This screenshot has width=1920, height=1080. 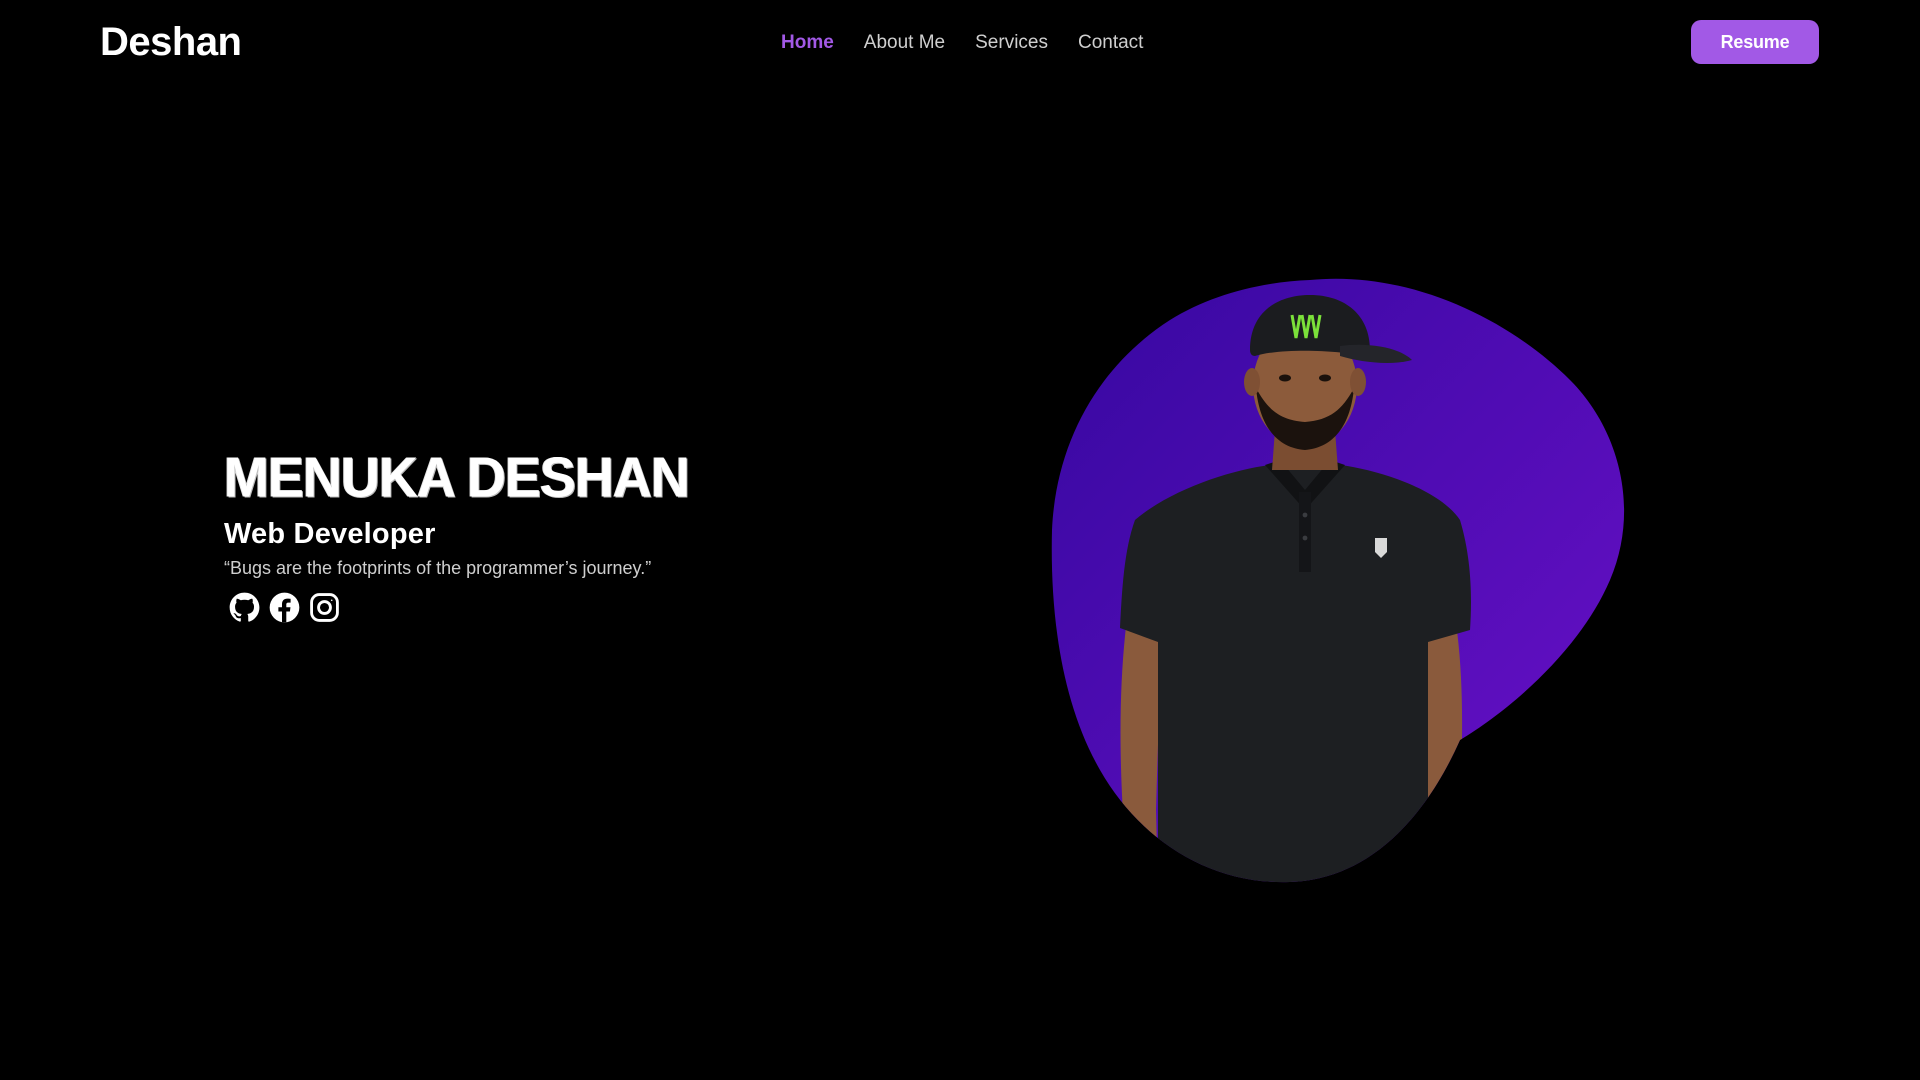 I want to click on github-icon, so click(x=244, y=607).